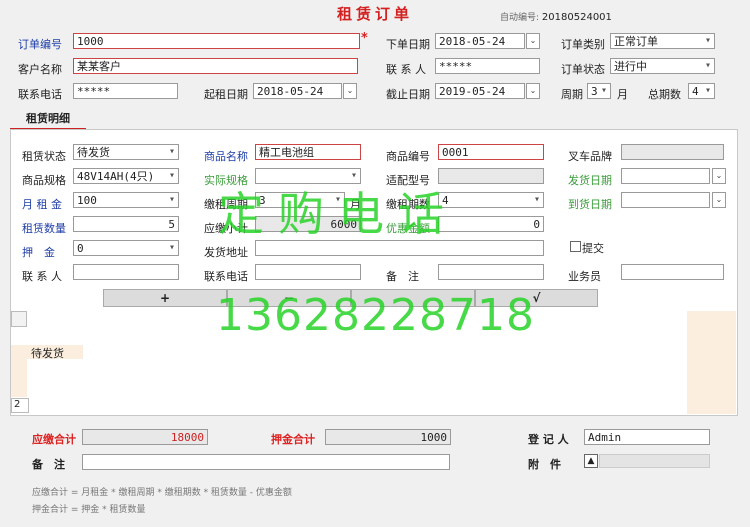  What do you see at coordinates (126, 224) in the screenshot?
I see `qty-field: 5` at bounding box center [126, 224].